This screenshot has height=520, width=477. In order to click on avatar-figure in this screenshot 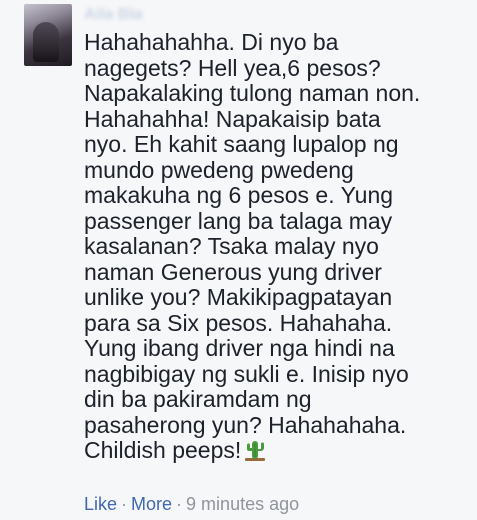, I will do `click(46, 42)`.